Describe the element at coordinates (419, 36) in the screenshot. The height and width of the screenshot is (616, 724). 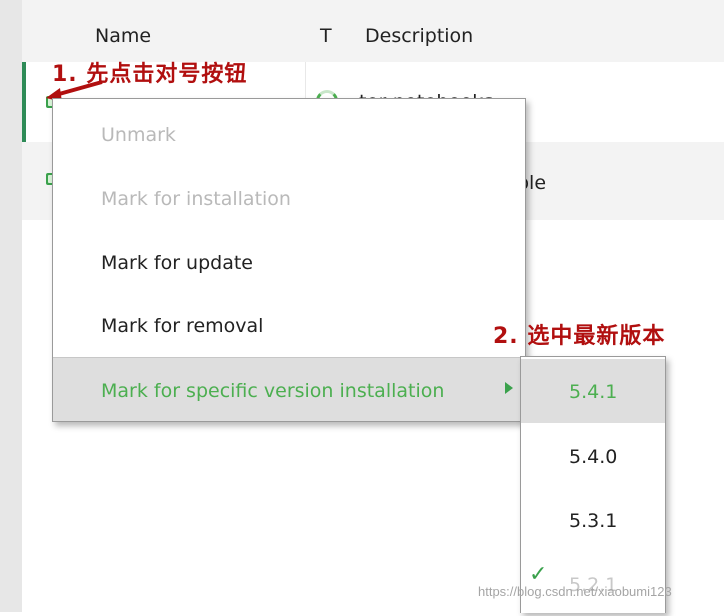
I see `column-header-description: Description` at that location.